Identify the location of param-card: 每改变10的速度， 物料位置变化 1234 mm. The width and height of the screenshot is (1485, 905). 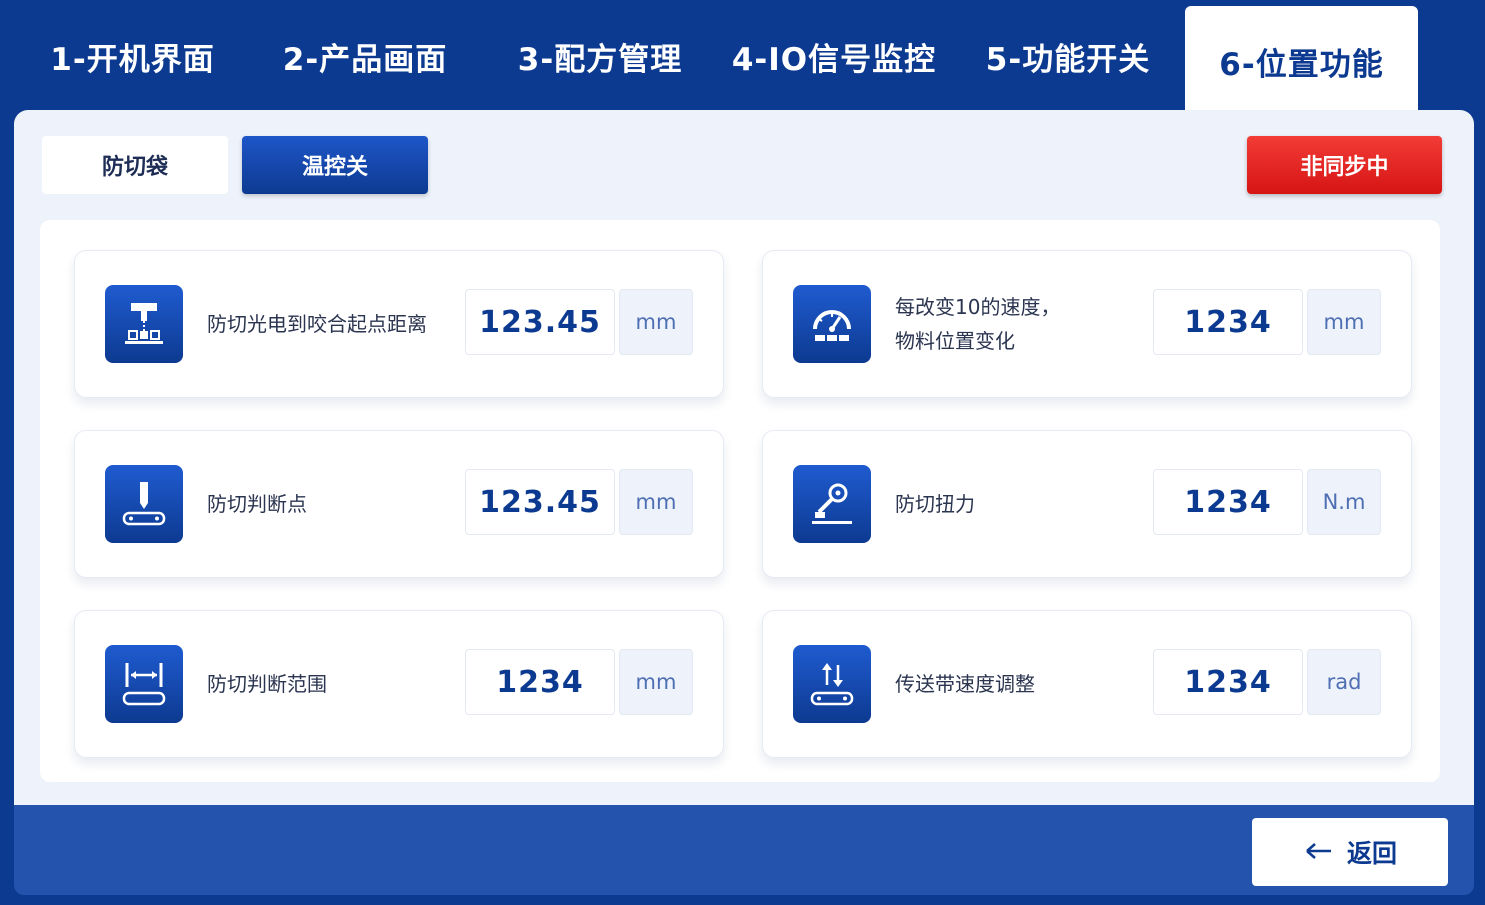
(1087, 324).